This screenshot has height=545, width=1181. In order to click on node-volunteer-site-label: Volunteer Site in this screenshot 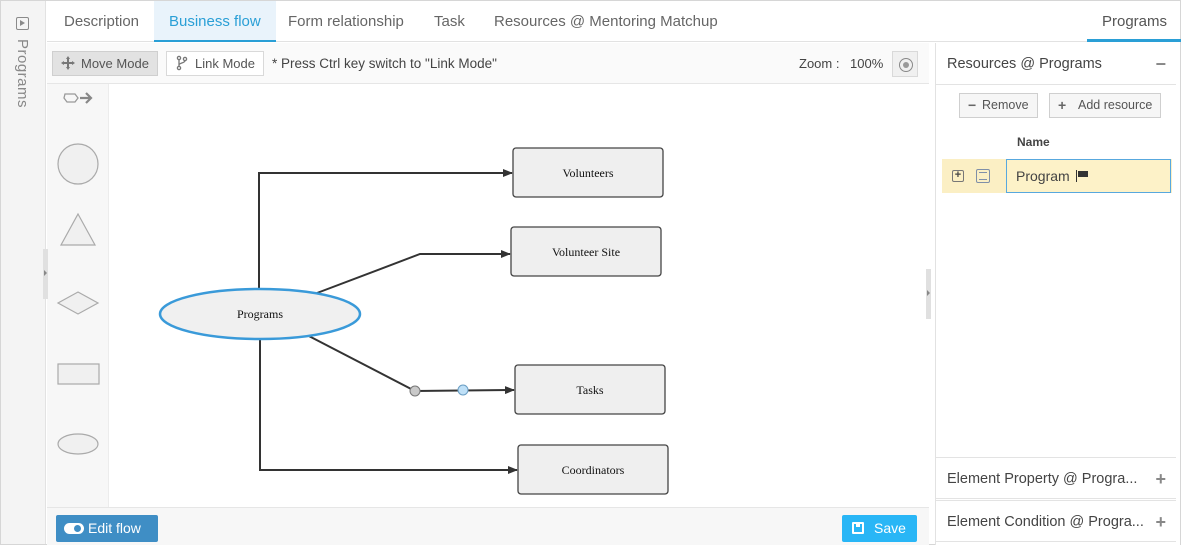, I will do `click(586, 252)`.